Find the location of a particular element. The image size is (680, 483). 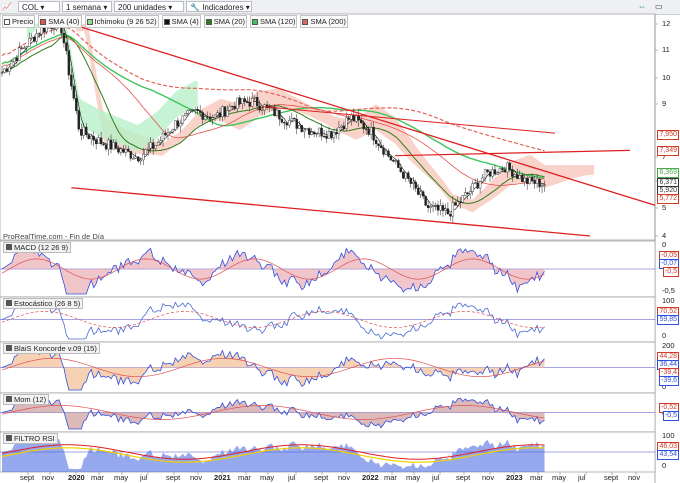

y-tick-label: 11 is located at coordinates (666, 49).